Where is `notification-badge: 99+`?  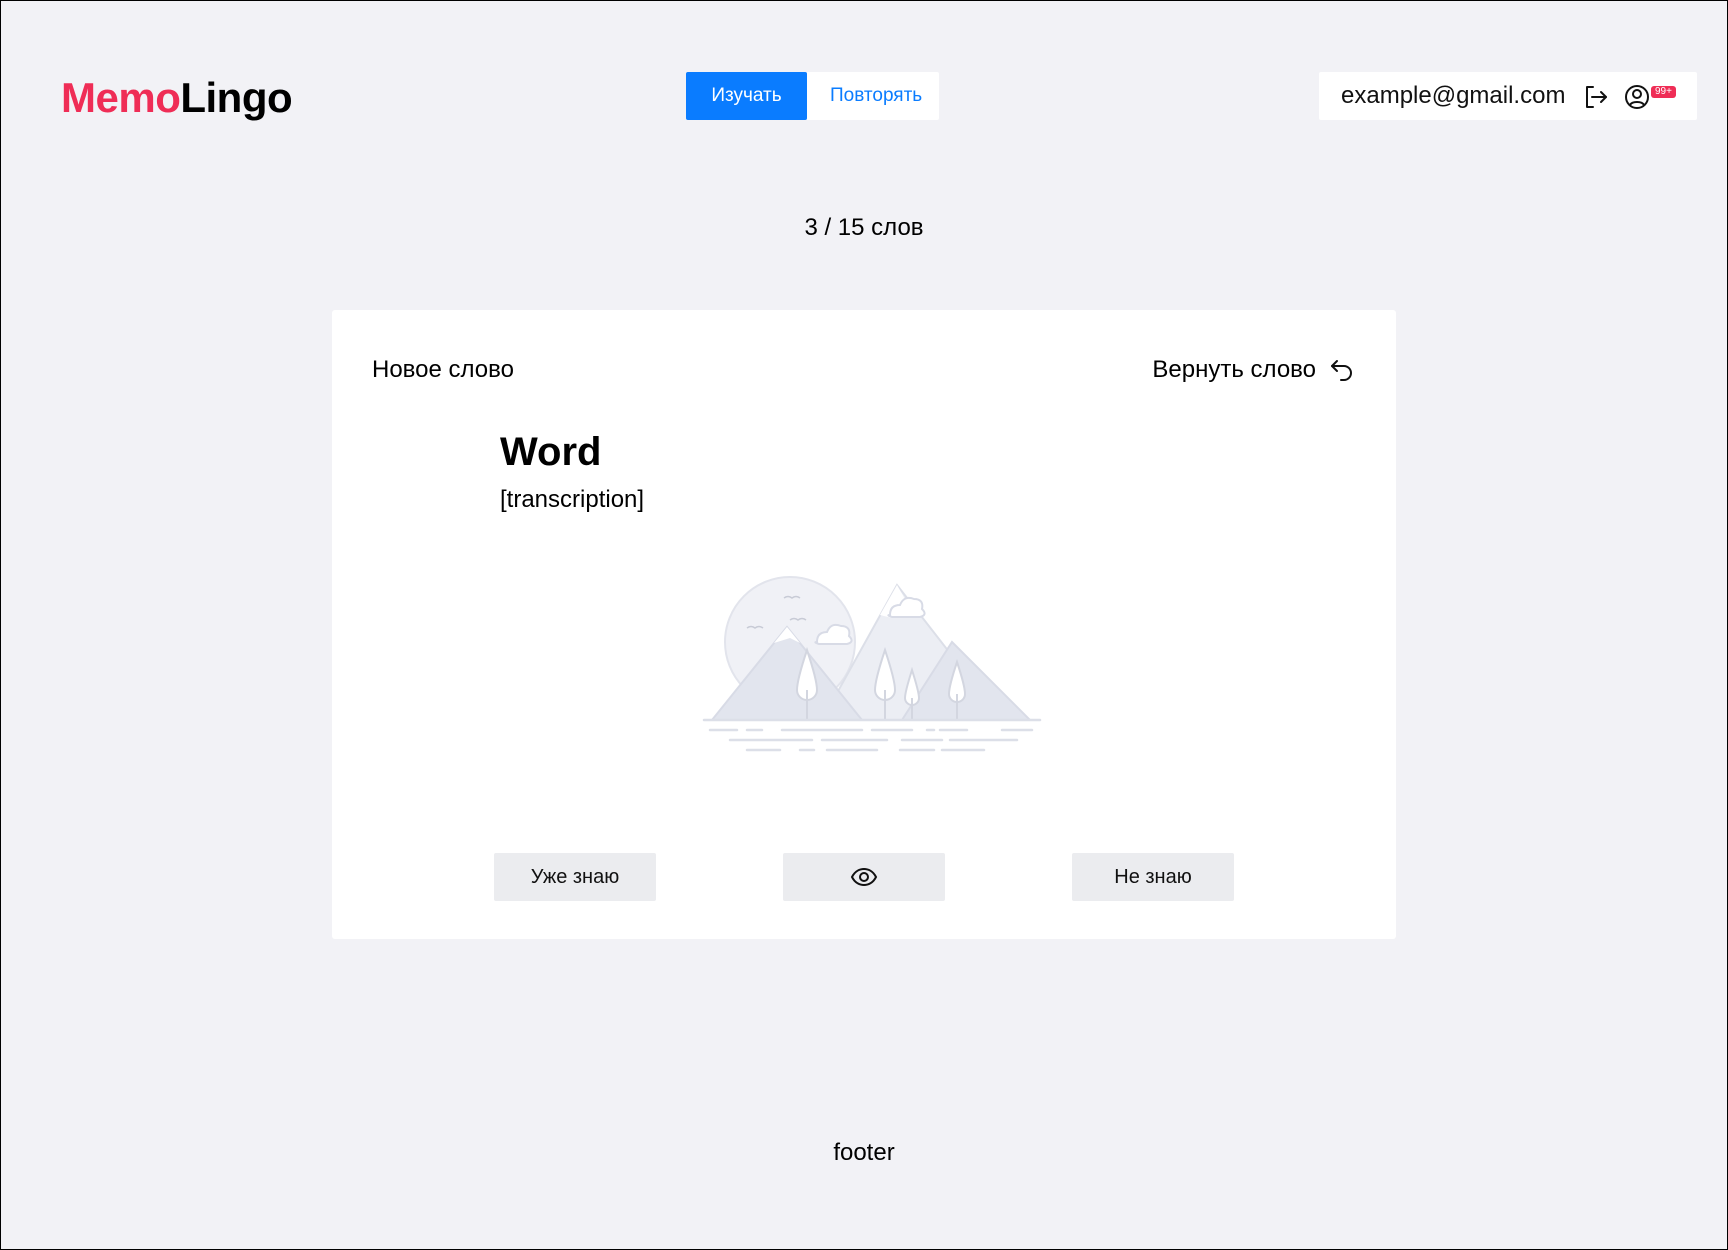 notification-badge: 99+ is located at coordinates (1663, 92).